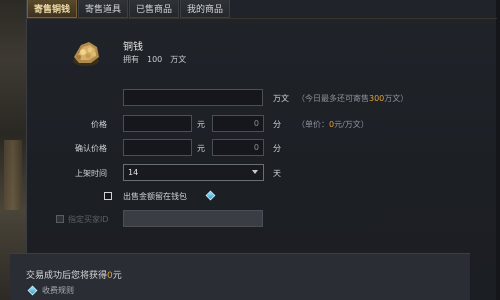  Describe the element at coordinates (201, 148) in the screenshot. I see `confirm-yuan-unit: 元` at that location.